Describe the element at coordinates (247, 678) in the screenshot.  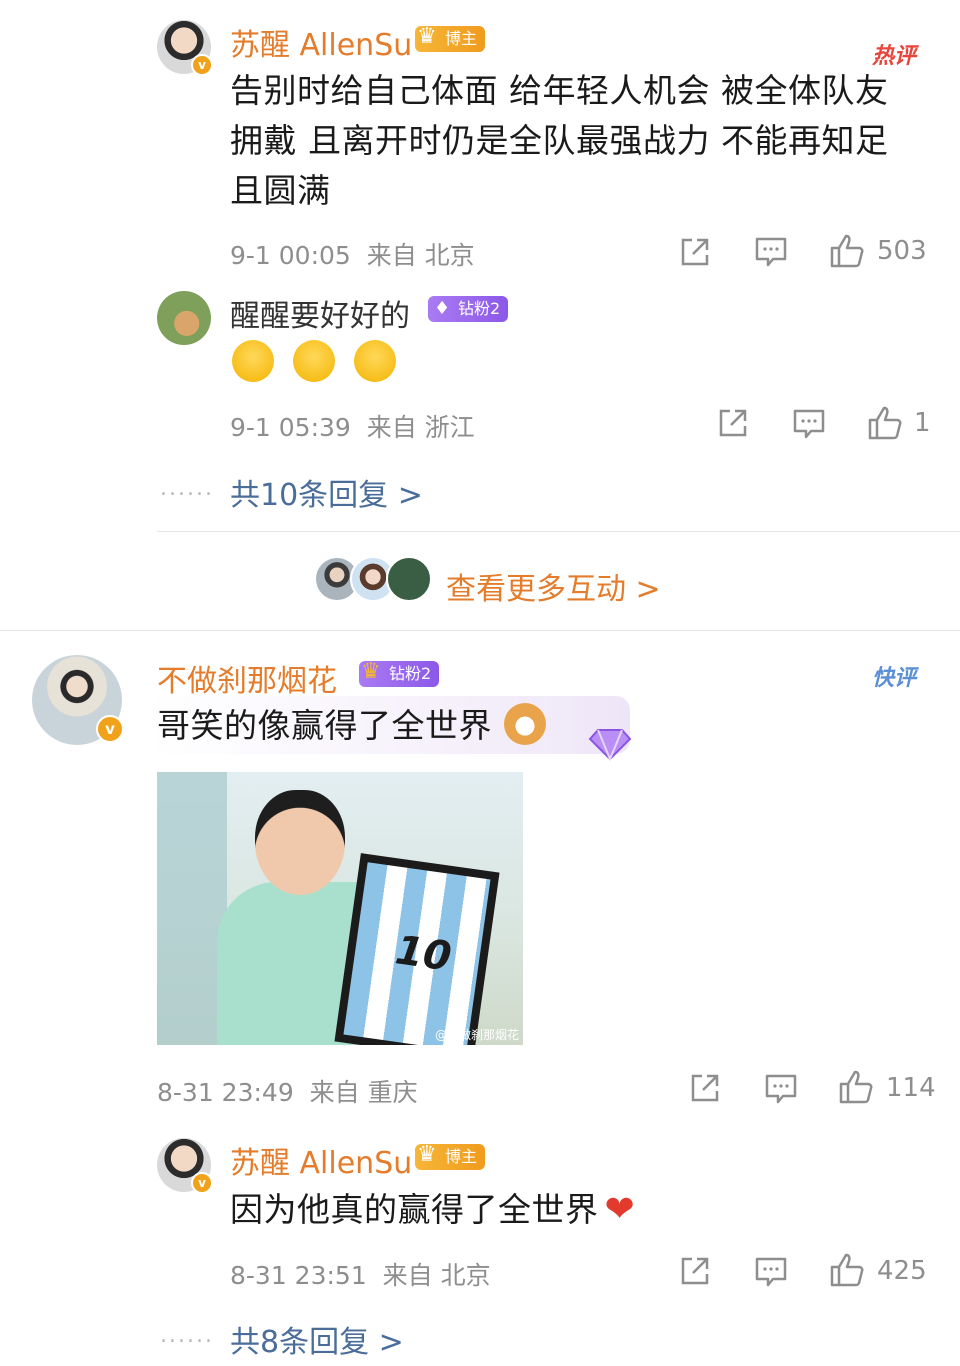
I see `username: 不做刹那烟花` at that location.